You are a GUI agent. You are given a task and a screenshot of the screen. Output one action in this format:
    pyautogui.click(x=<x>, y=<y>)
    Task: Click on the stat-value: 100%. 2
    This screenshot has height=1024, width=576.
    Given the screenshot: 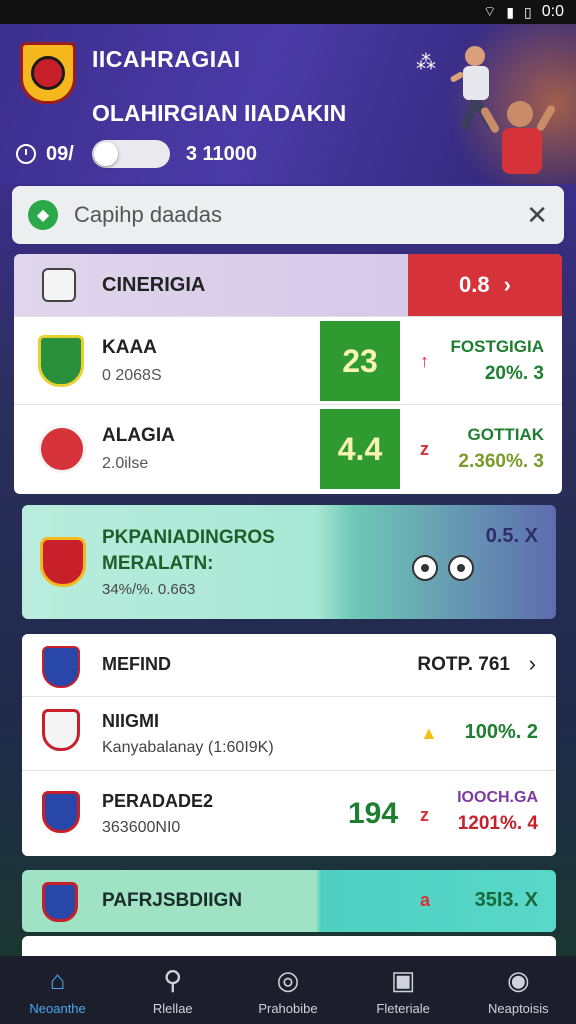 What is the action you would take?
    pyautogui.click(x=501, y=732)
    